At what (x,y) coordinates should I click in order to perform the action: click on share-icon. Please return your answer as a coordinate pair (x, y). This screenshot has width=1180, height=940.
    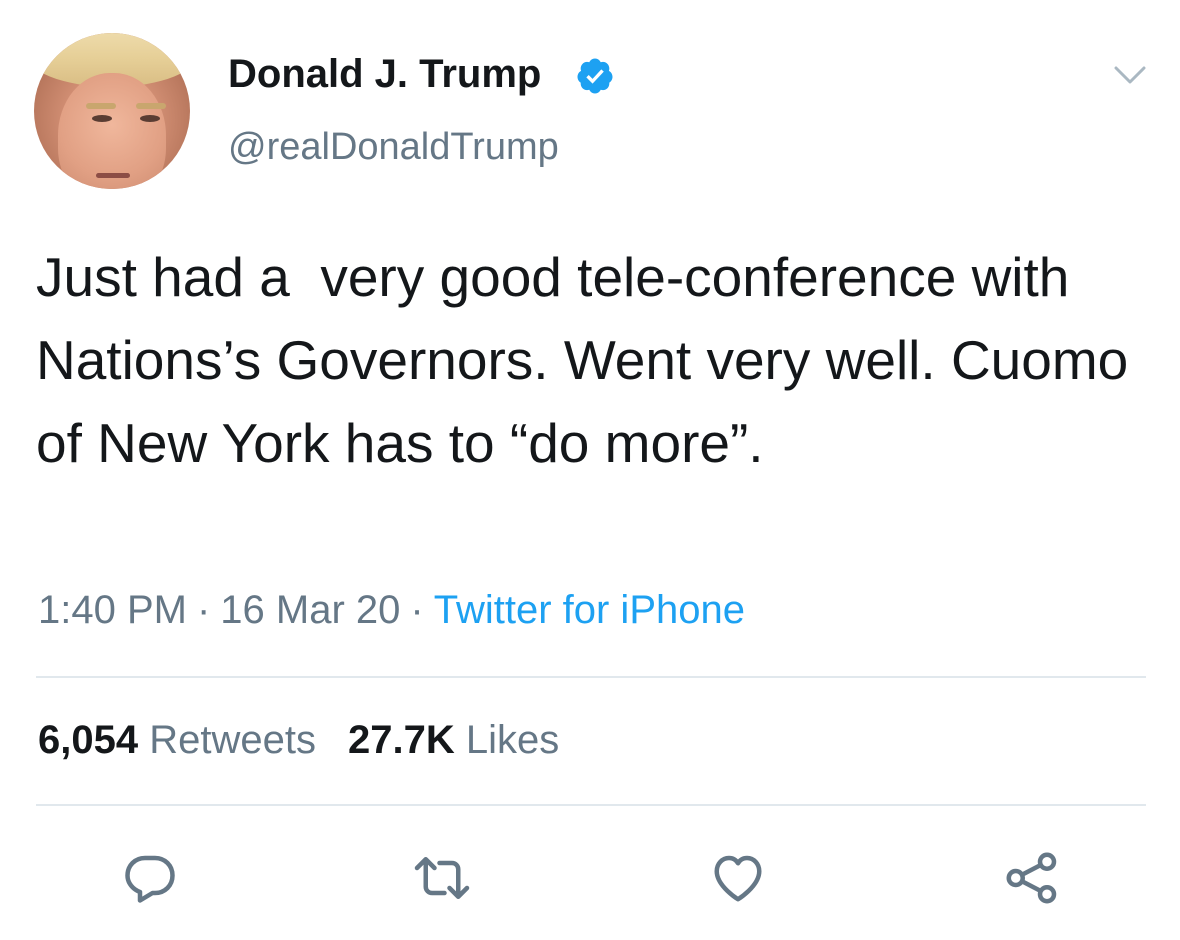
    Looking at the image, I should click on (1032, 878).